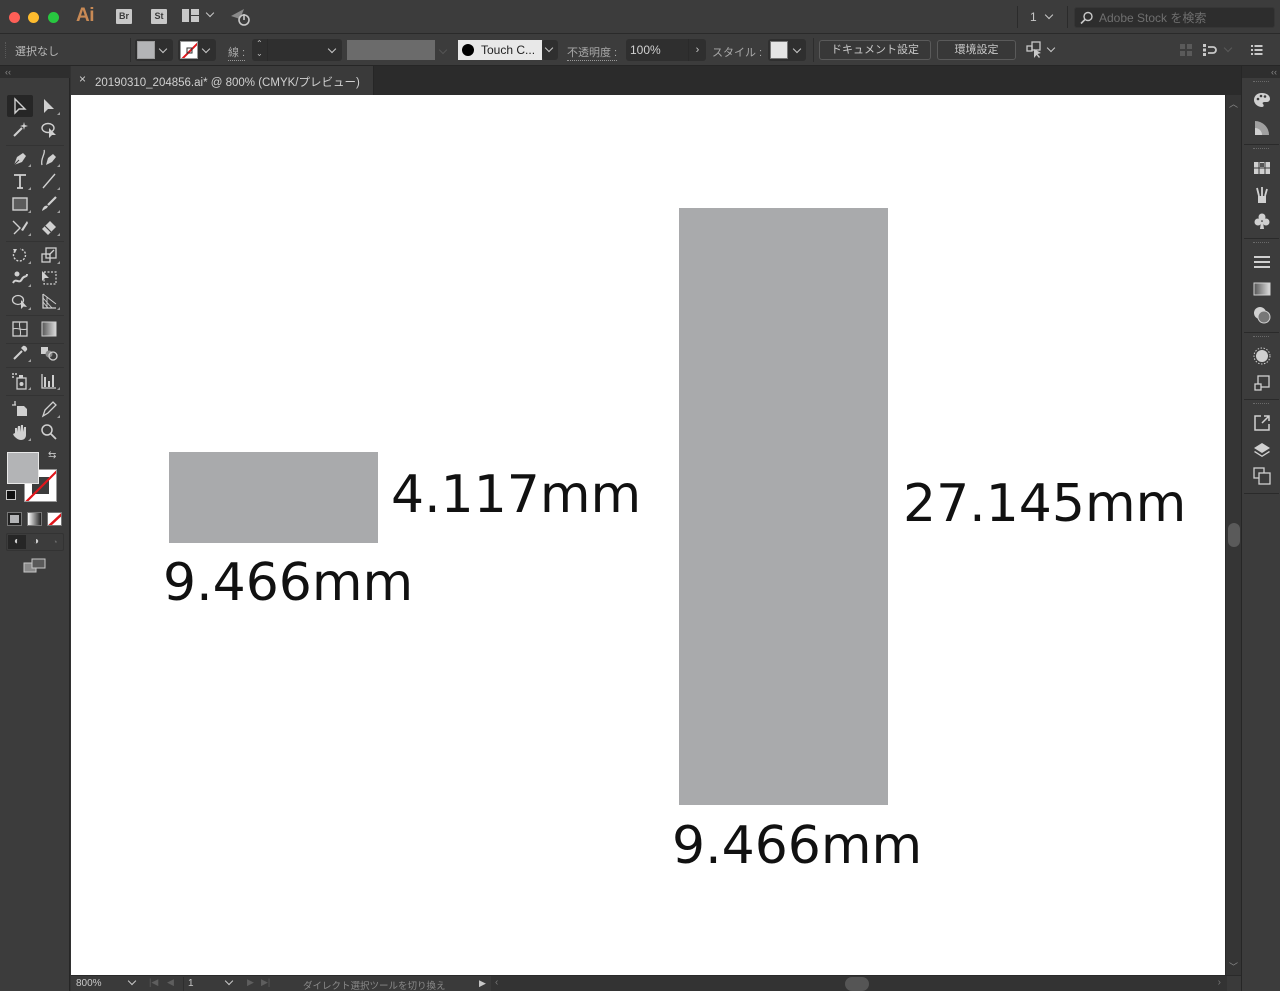 Image resolution: width=1280 pixels, height=991 pixels. I want to click on none-mode-button, so click(54, 519).